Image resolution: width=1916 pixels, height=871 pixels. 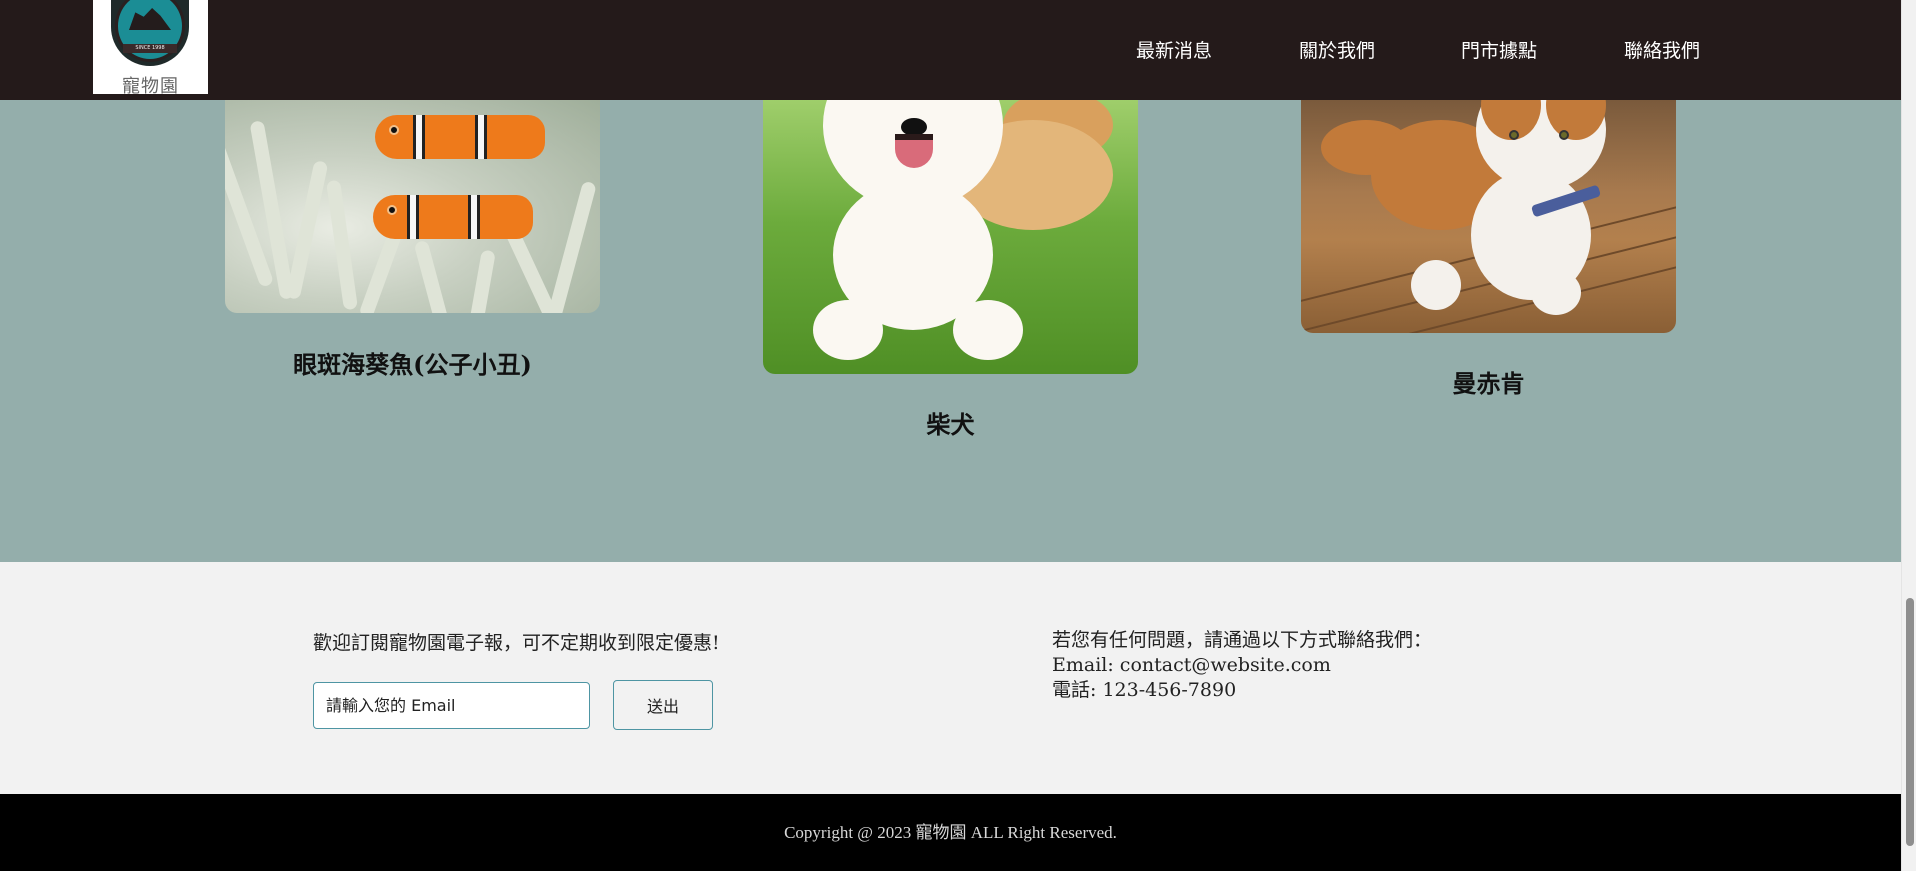 I want to click on copyright-footer: Copyright @ 2023 寵物園 ALL Right Reserved., so click(x=950, y=832).